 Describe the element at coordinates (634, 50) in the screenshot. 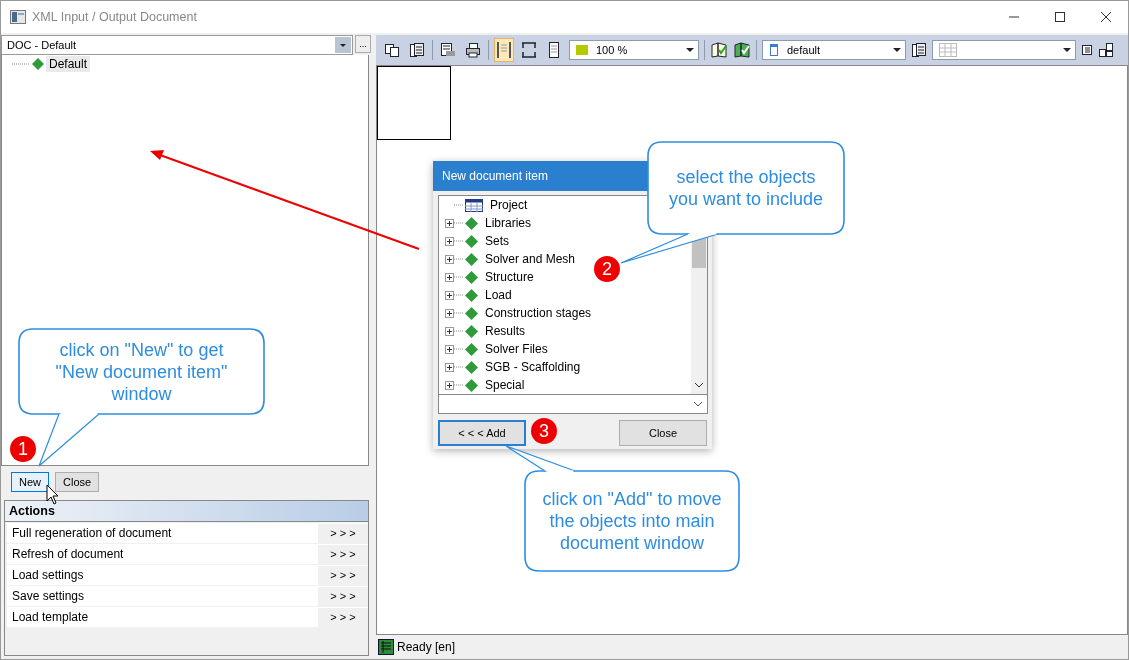

I see `zoom-dropdown: 100 %` at that location.